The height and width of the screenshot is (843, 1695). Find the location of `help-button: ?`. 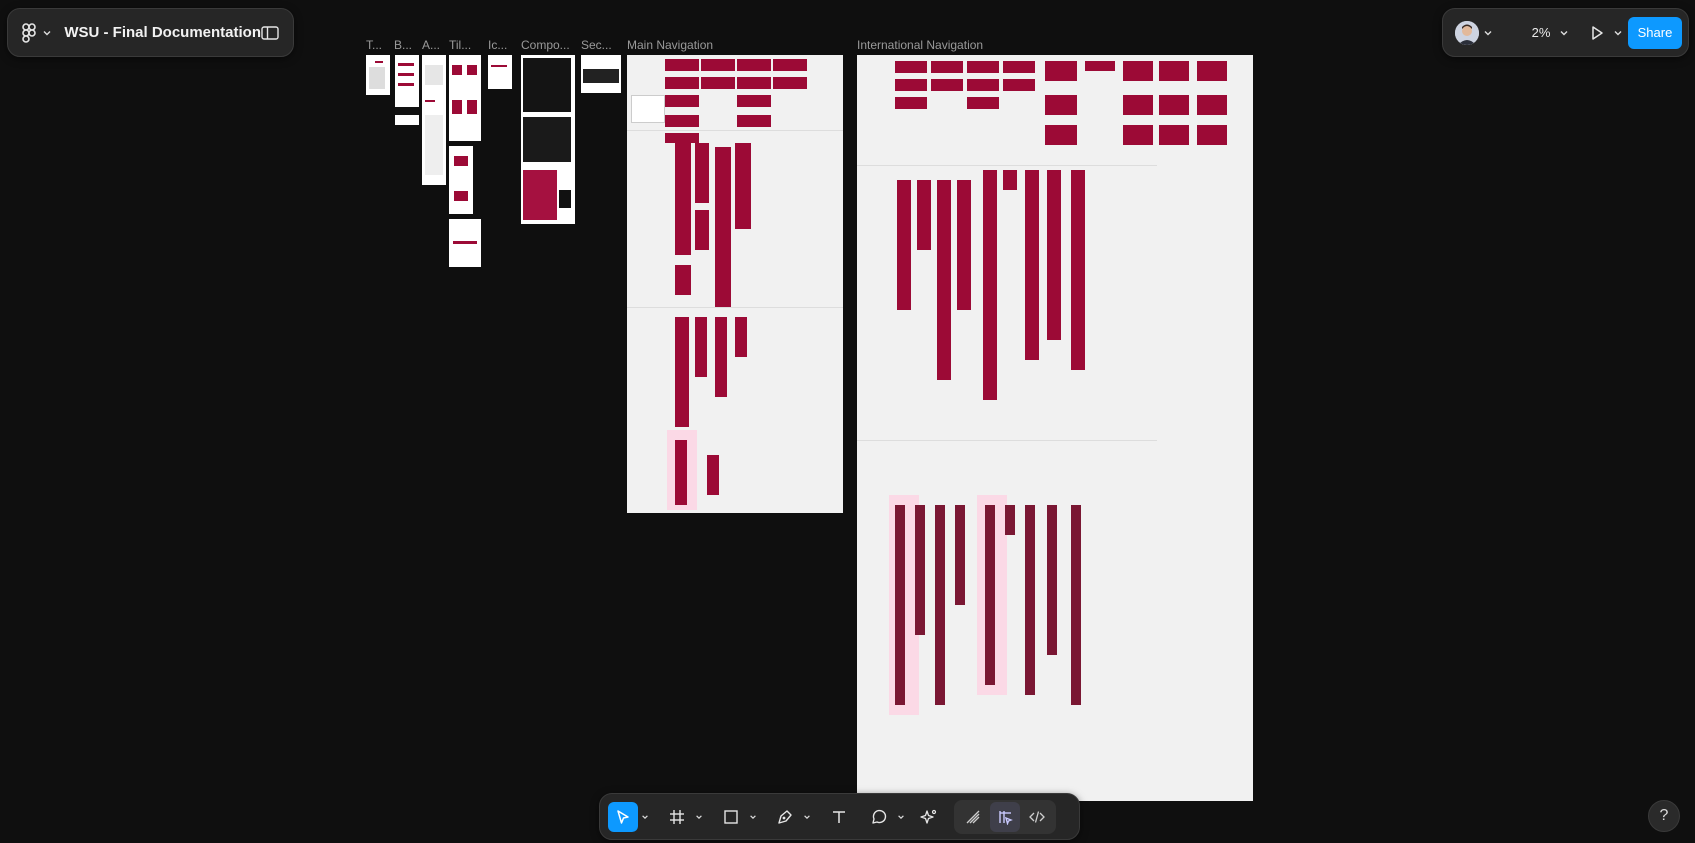

help-button: ? is located at coordinates (1664, 816).